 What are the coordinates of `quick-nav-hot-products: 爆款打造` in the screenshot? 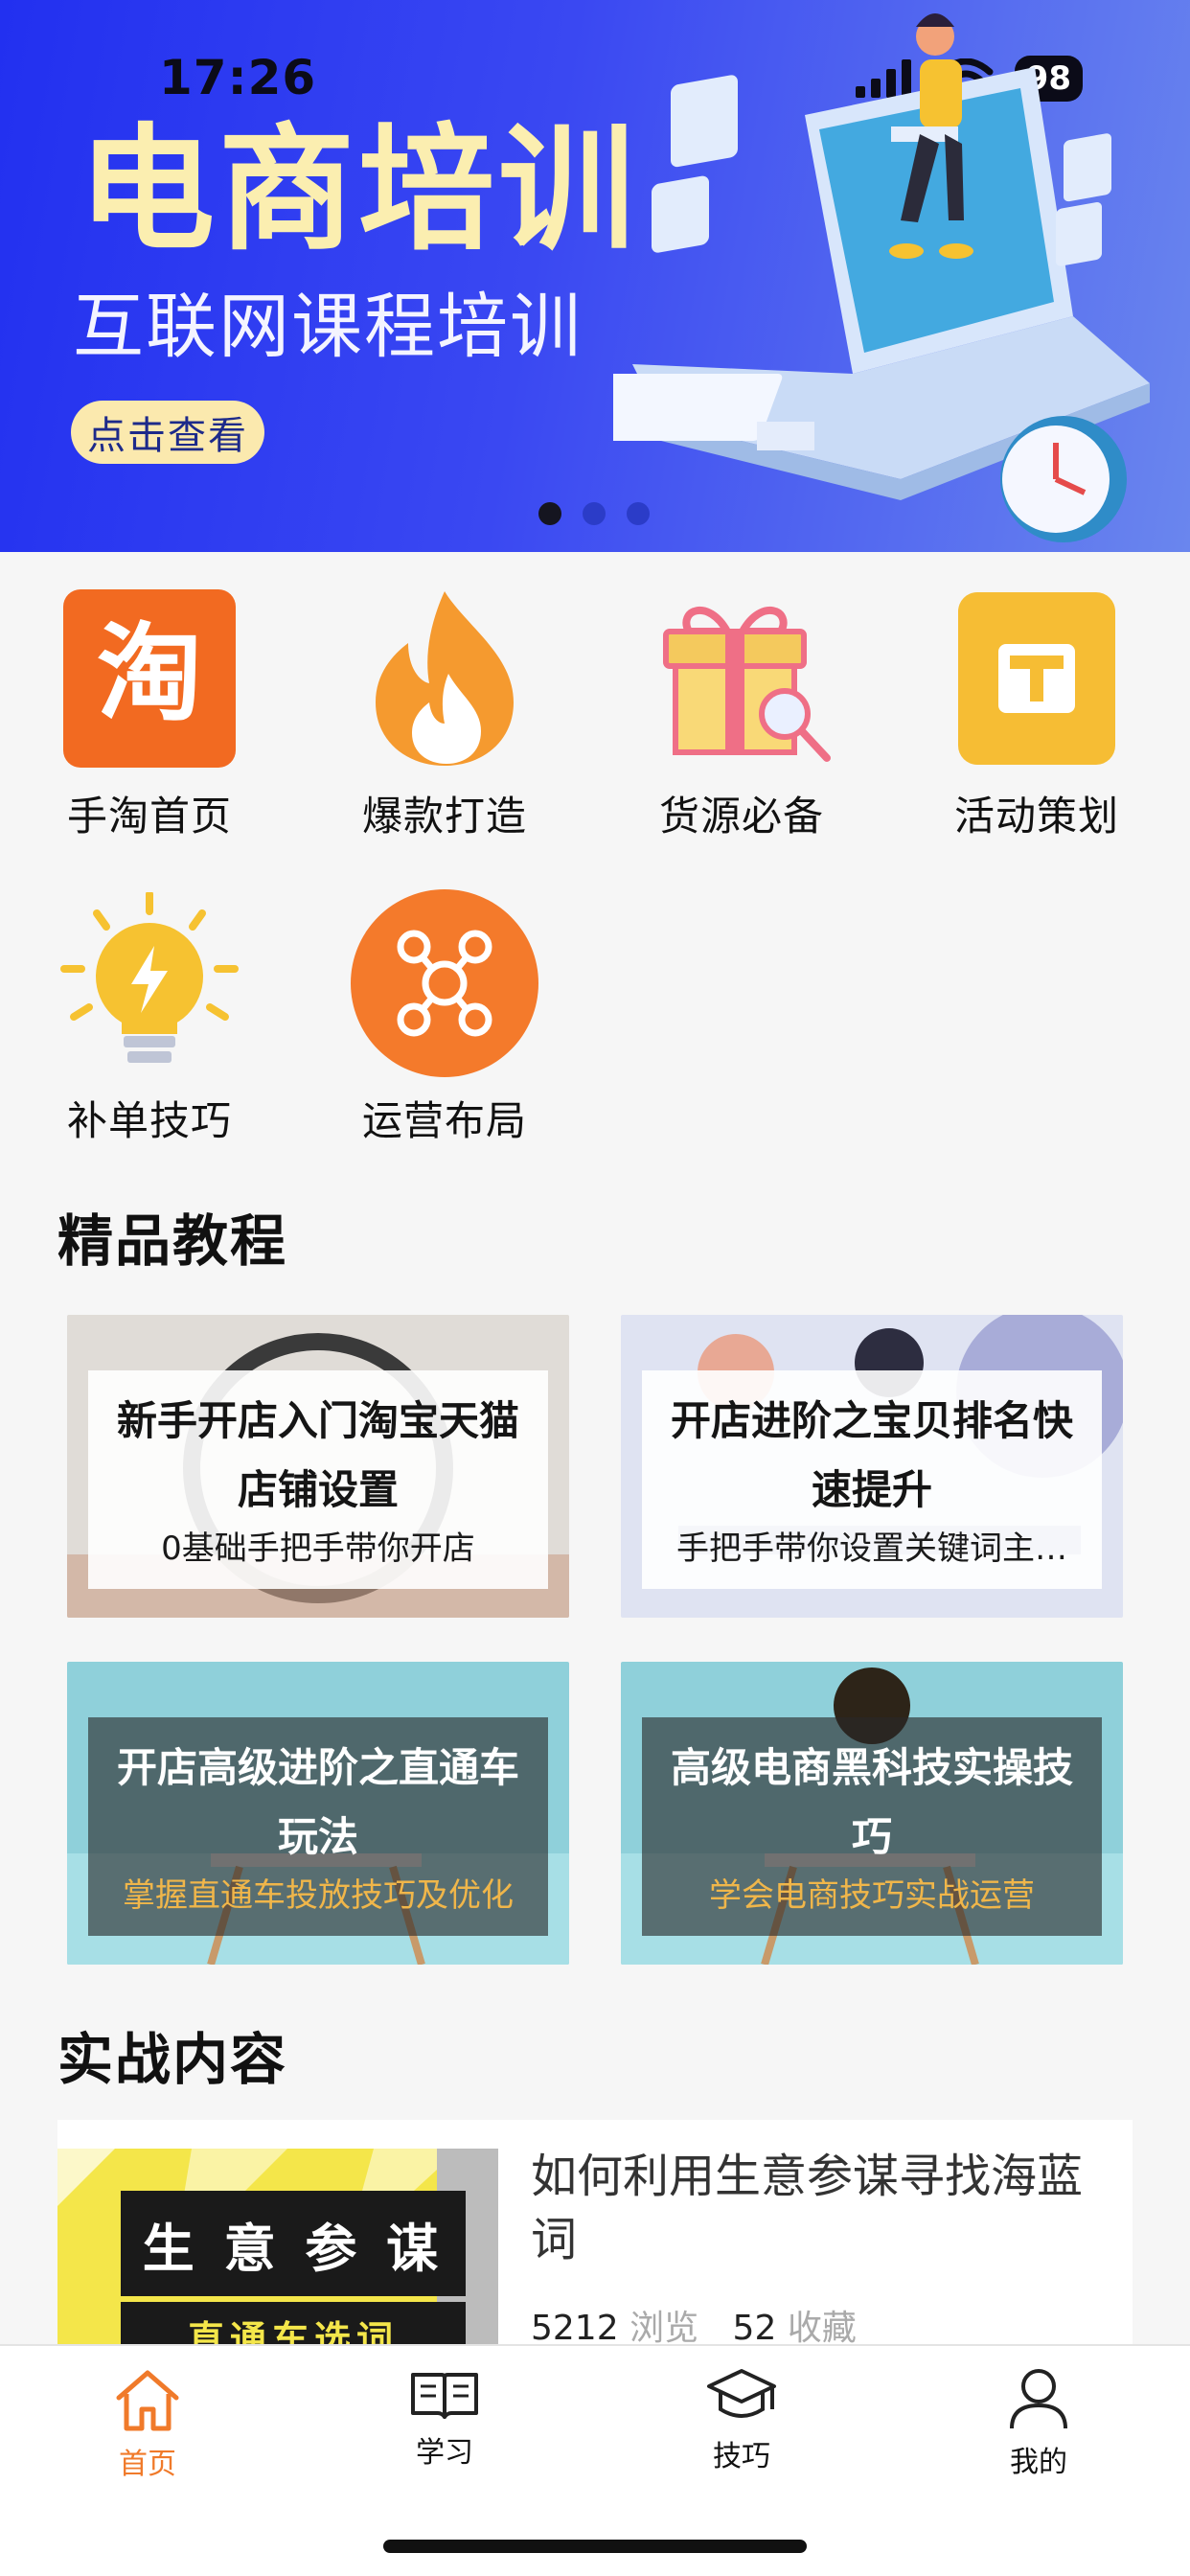 It's located at (445, 712).